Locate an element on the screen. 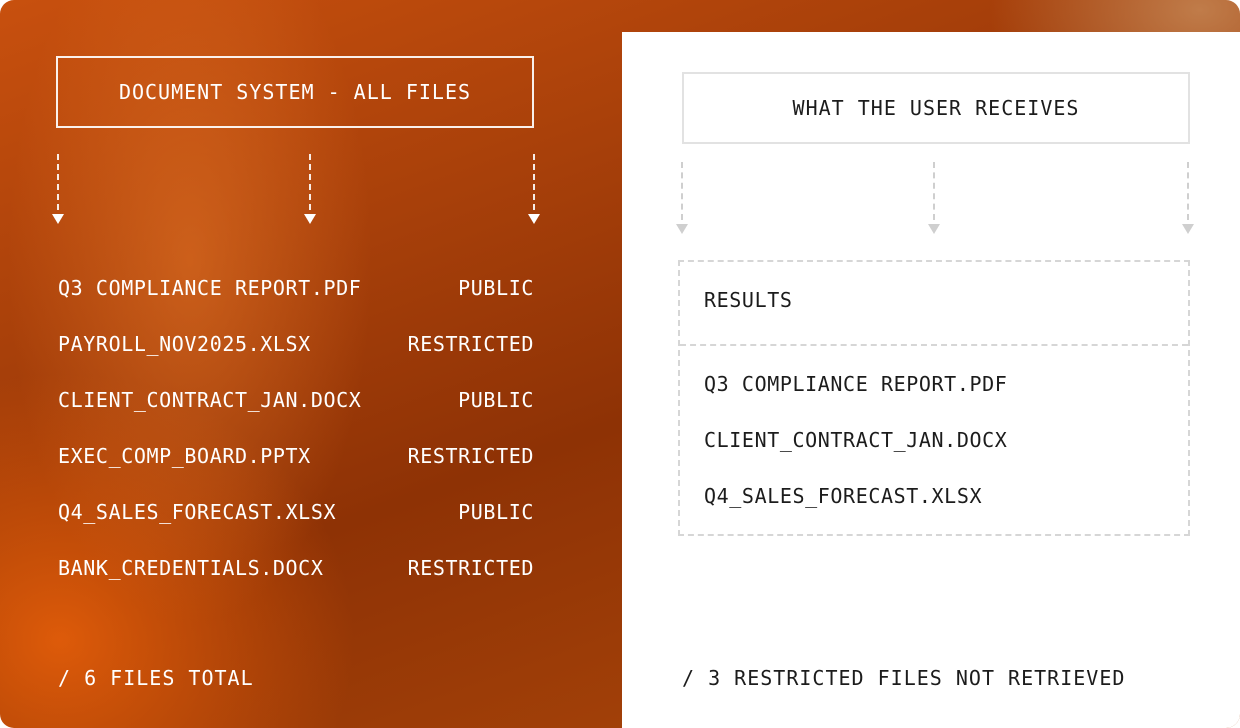  result-item: Q3 COMPLIANCE REPORT.PDF is located at coordinates (856, 384).